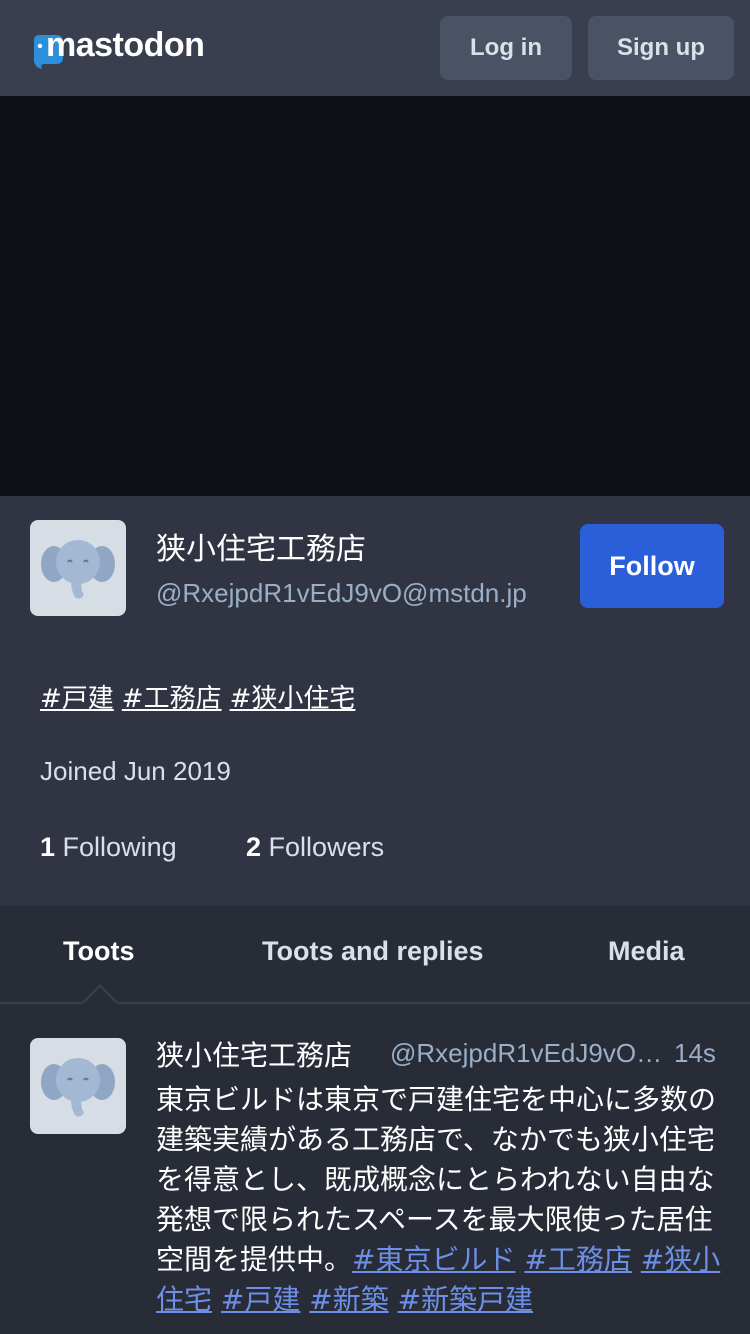 This screenshot has height=1334, width=750. What do you see at coordinates (373, 951) in the screenshot?
I see `tab-toots-and-replies: Toots and replies` at bounding box center [373, 951].